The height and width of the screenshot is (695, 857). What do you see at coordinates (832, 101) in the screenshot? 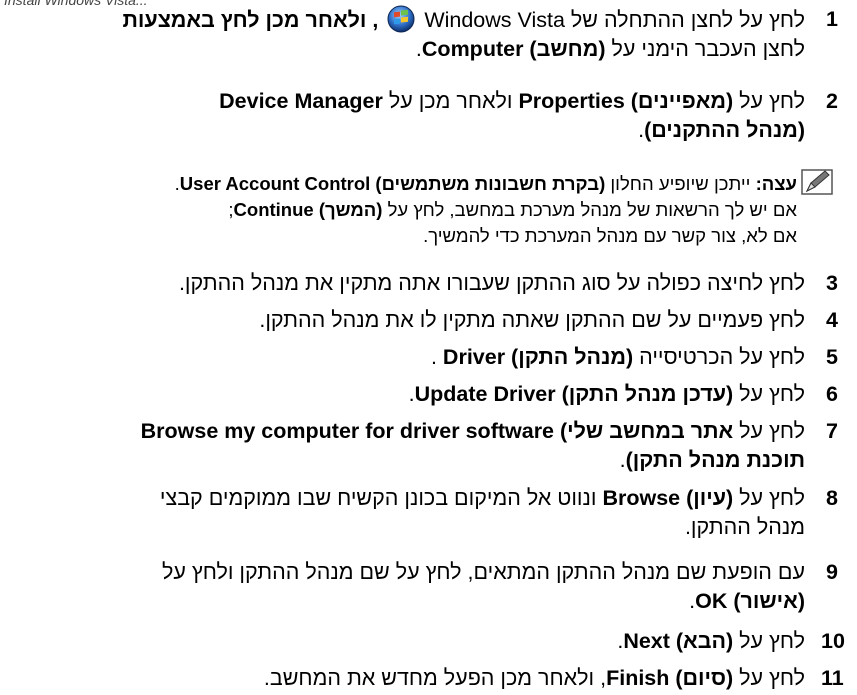
I see `step-number: 2` at bounding box center [832, 101].